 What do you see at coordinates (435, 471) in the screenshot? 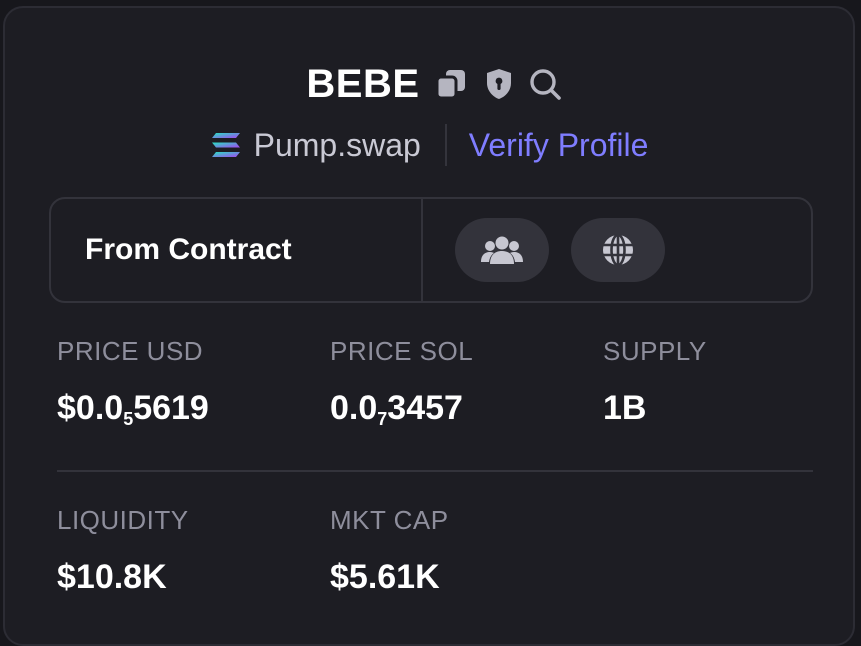
I see `stats-divider` at bounding box center [435, 471].